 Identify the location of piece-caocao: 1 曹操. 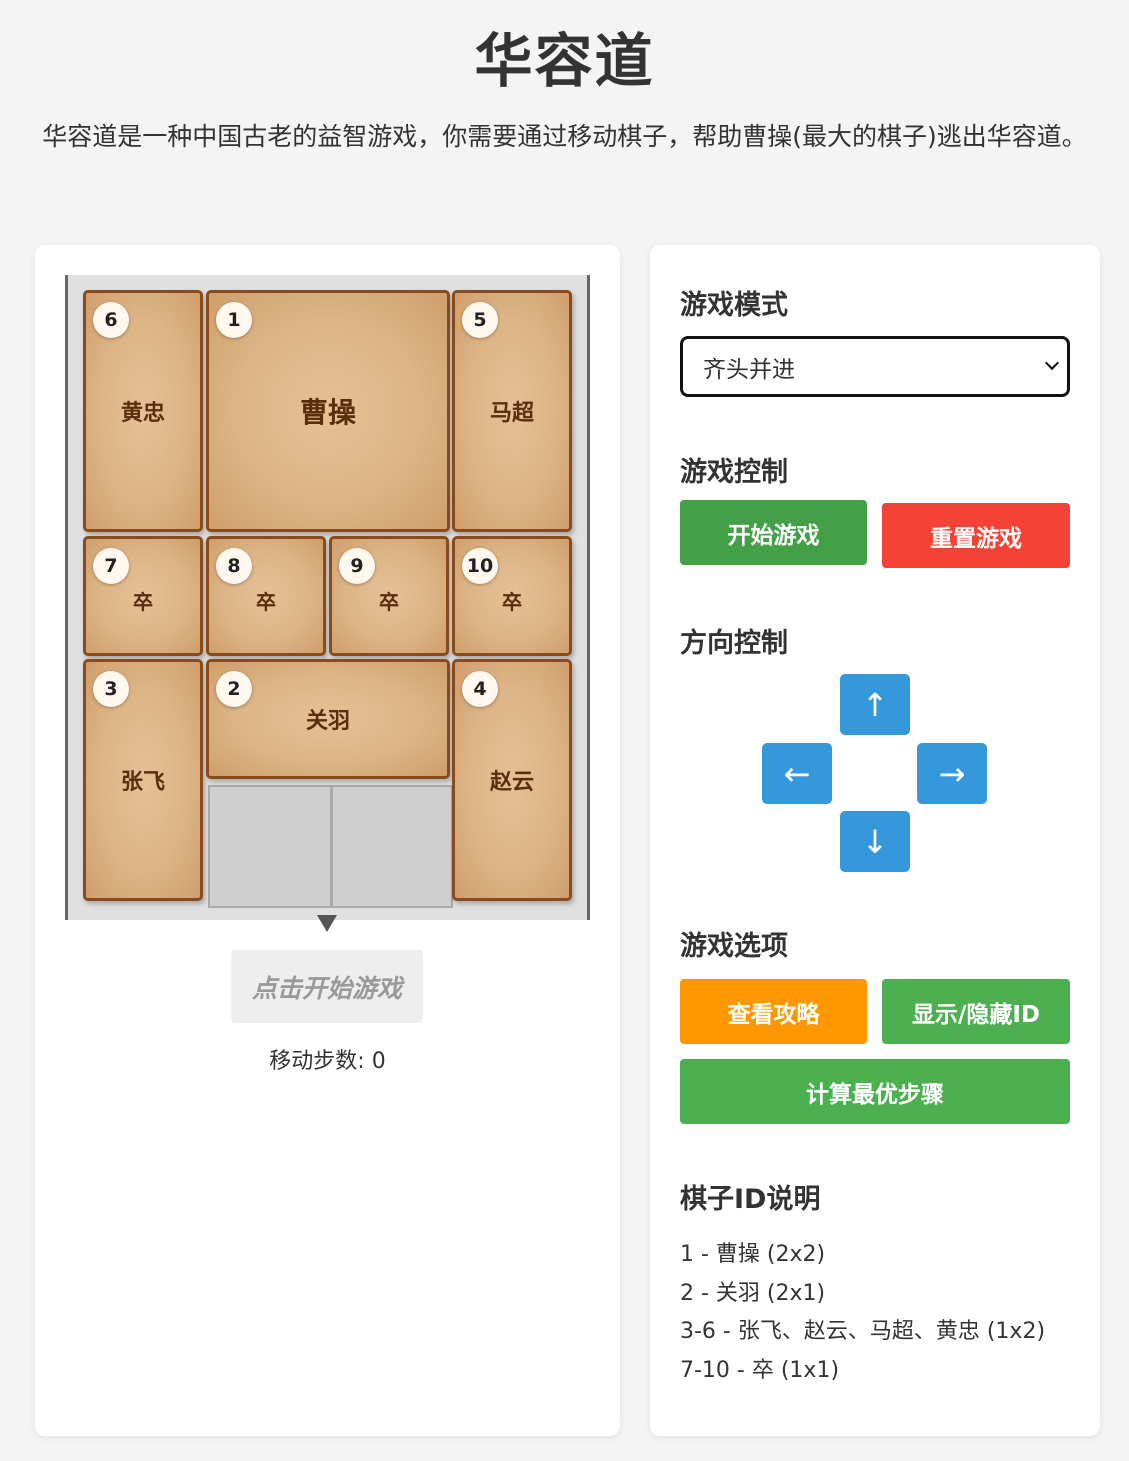
(328, 411).